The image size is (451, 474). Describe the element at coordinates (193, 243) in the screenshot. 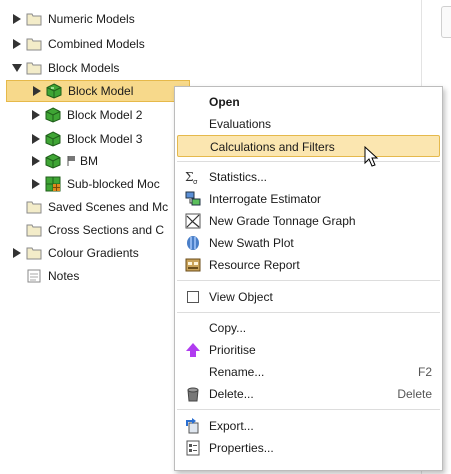

I see `swath-icon` at that location.